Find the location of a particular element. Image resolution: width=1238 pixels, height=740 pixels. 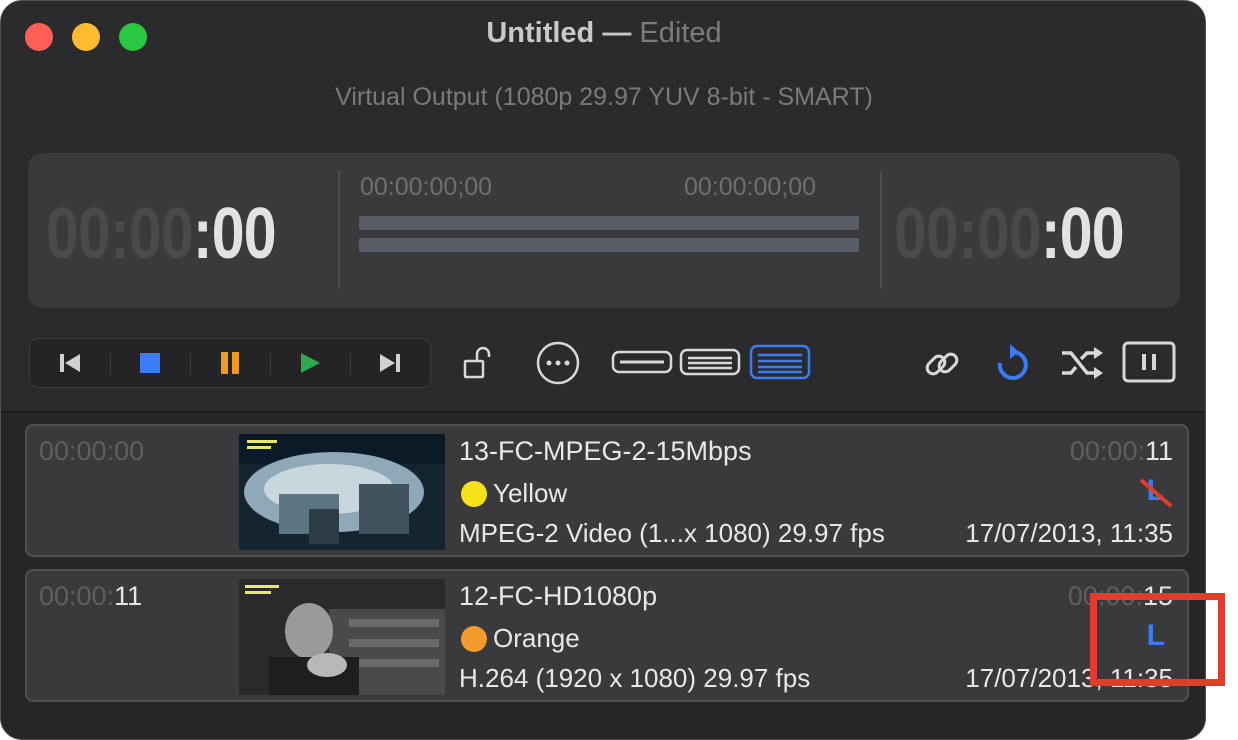

view-medium-icon is located at coordinates (710, 362).